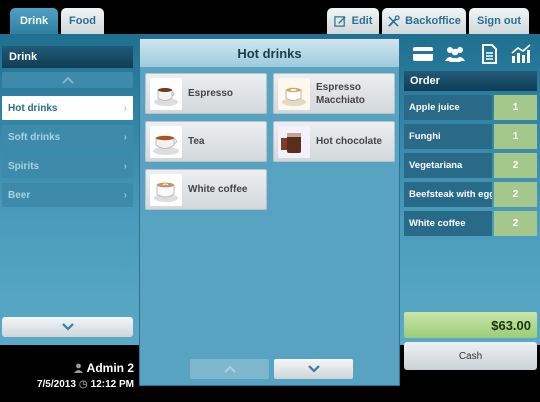  What do you see at coordinates (448, 136) in the screenshot?
I see `order-item-name: Funghi` at bounding box center [448, 136].